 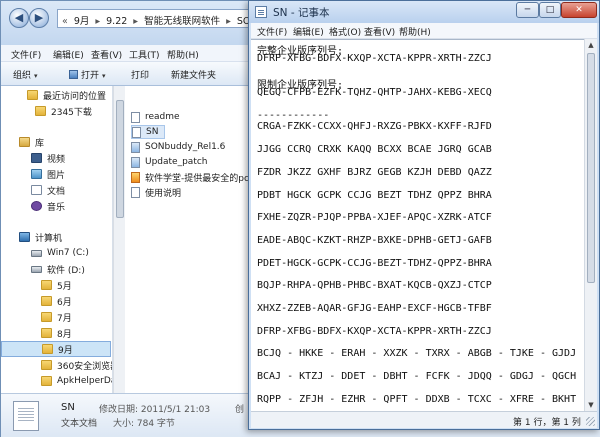 I want to click on vertical-scrollbar: ▲ ▼, so click(x=590, y=225).